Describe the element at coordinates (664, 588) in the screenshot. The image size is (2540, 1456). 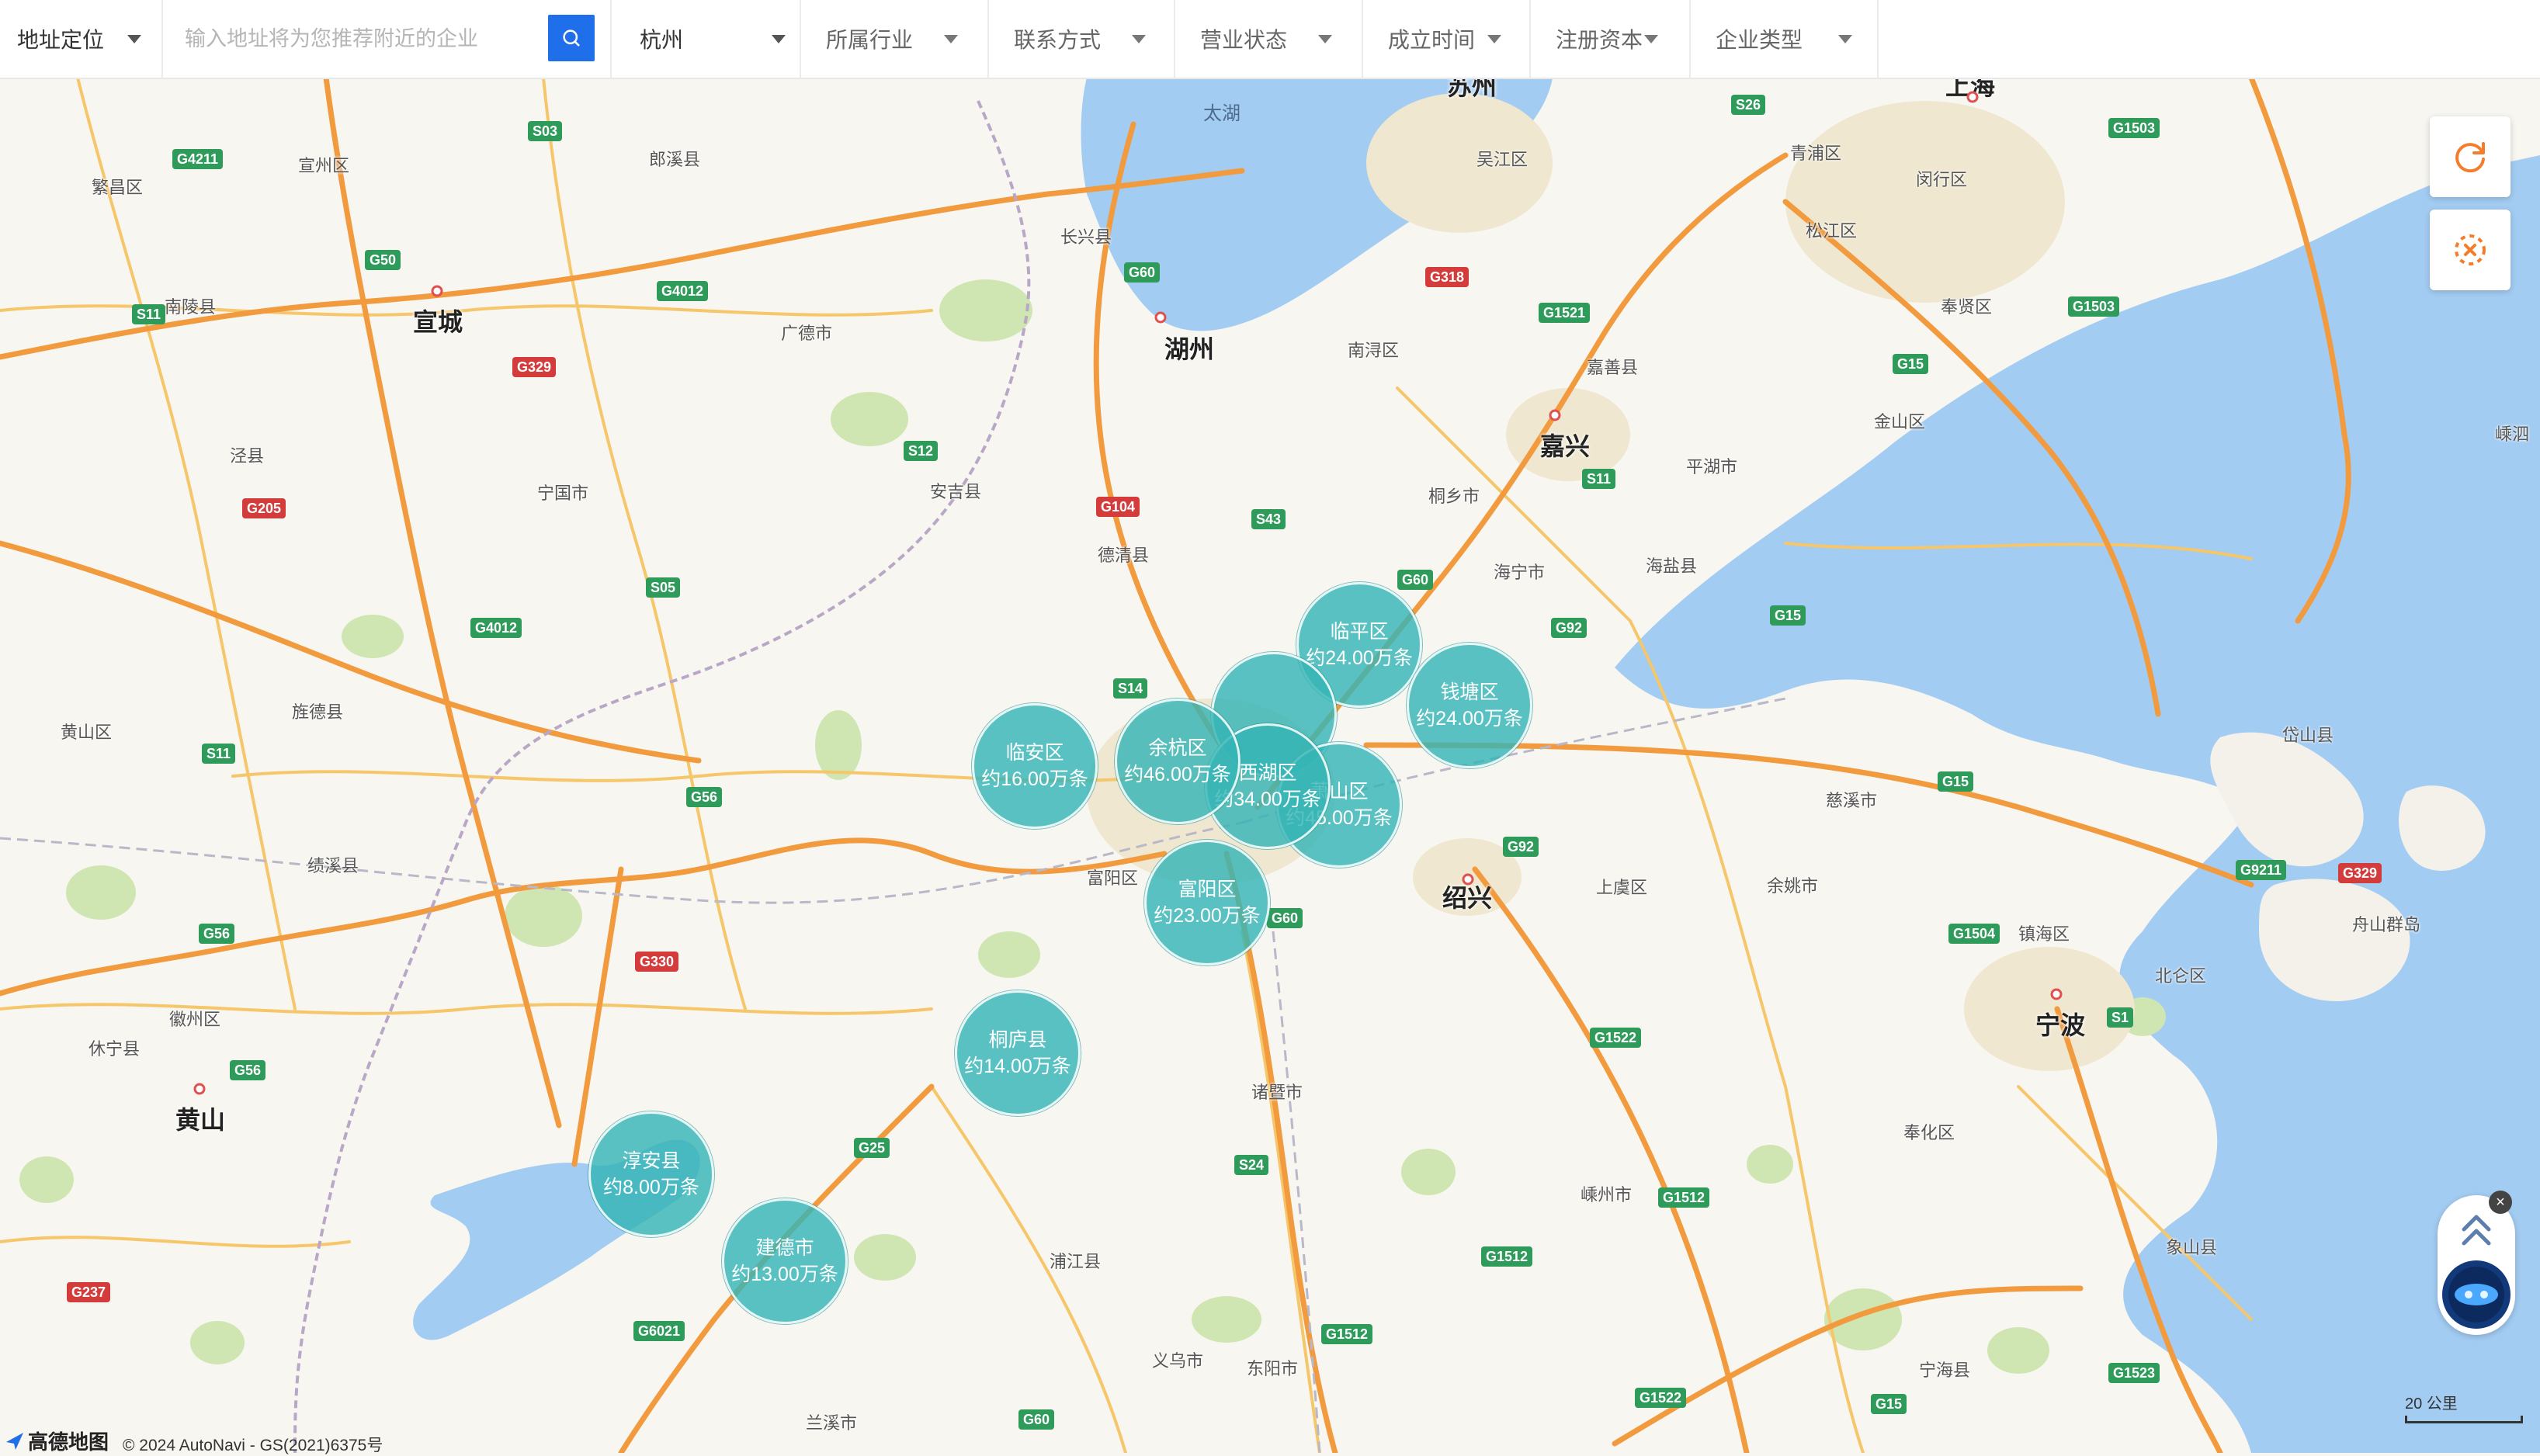
I see `road-shield: S05` at that location.